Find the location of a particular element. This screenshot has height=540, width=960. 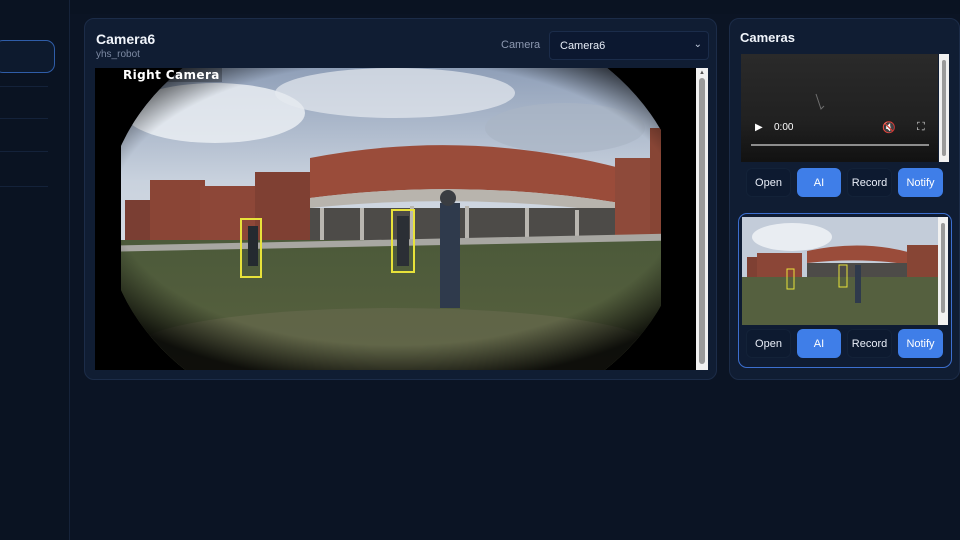

video-scrollbar: ▲ is located at coordinates (702, 219).